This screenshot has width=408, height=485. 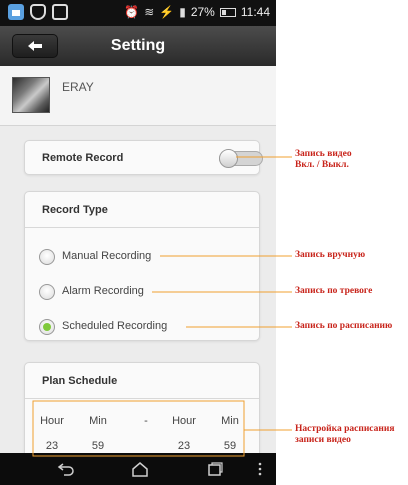 I want to click on annotation-remote-record: Запись видео, so click(x=323, y=154).